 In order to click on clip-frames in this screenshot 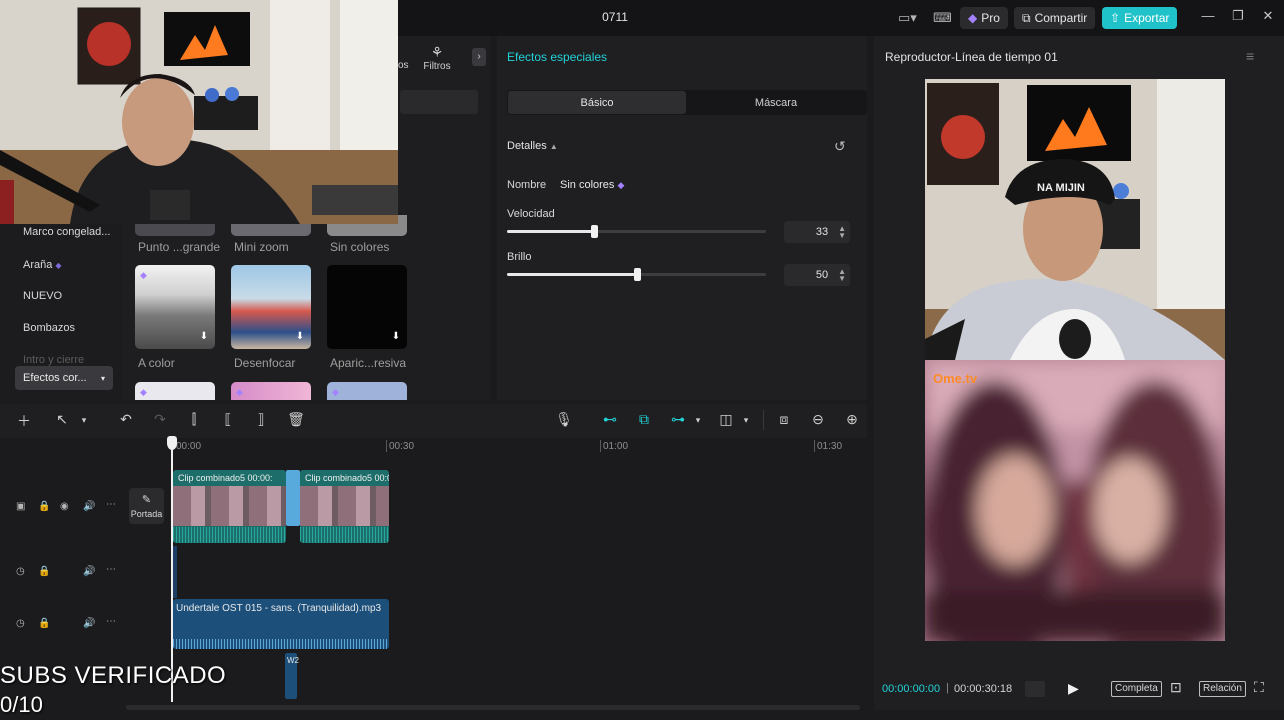, I will do `click(344, 506)`.